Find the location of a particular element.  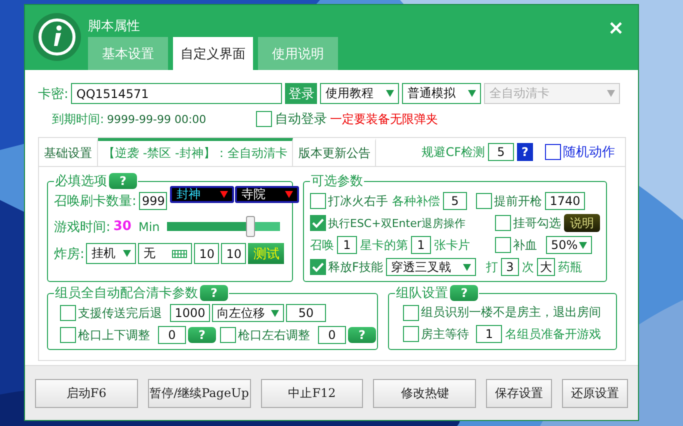

host-wait-suffix: 名组员准备开游戏 is located at coordinates (553, 334).